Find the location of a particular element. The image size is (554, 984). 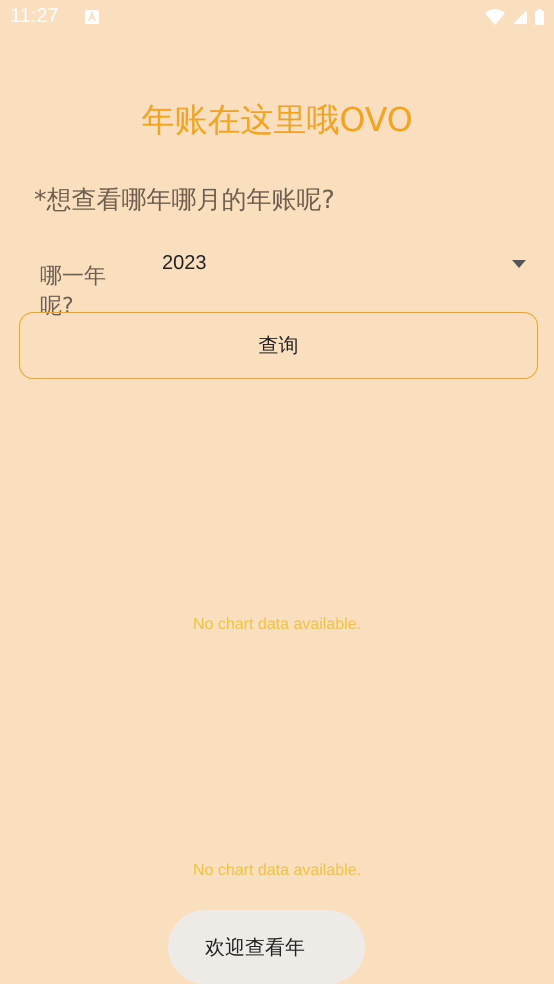

wifi-icon is located at coordinates (495, 16).